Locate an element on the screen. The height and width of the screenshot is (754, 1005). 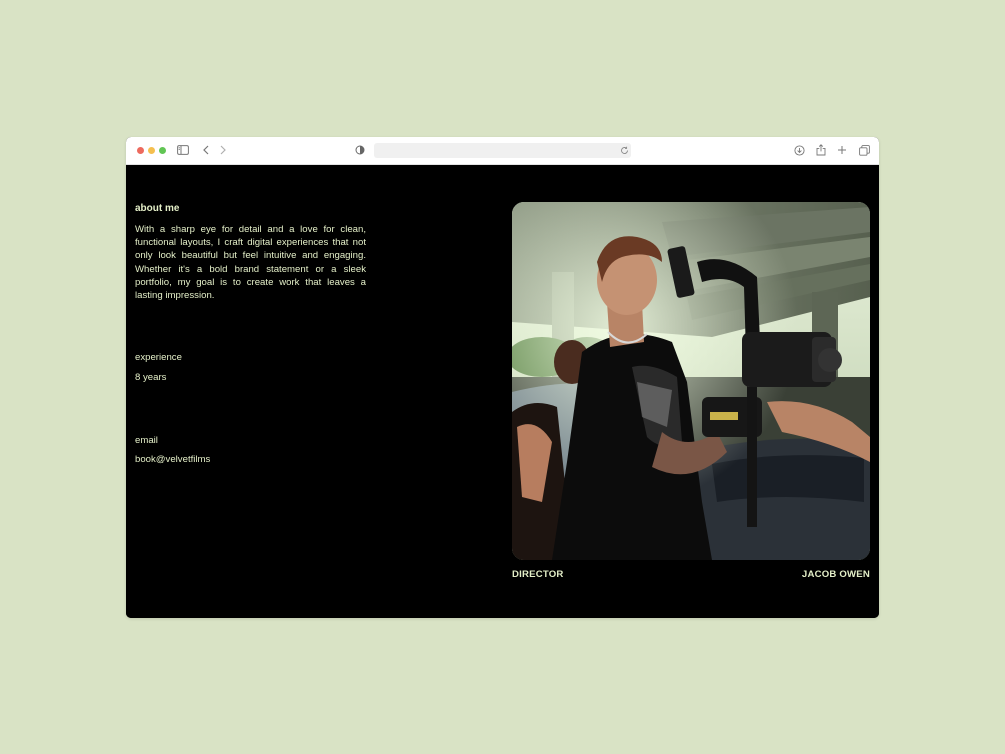
about-heading: about me is located at coordinates (157, 208).